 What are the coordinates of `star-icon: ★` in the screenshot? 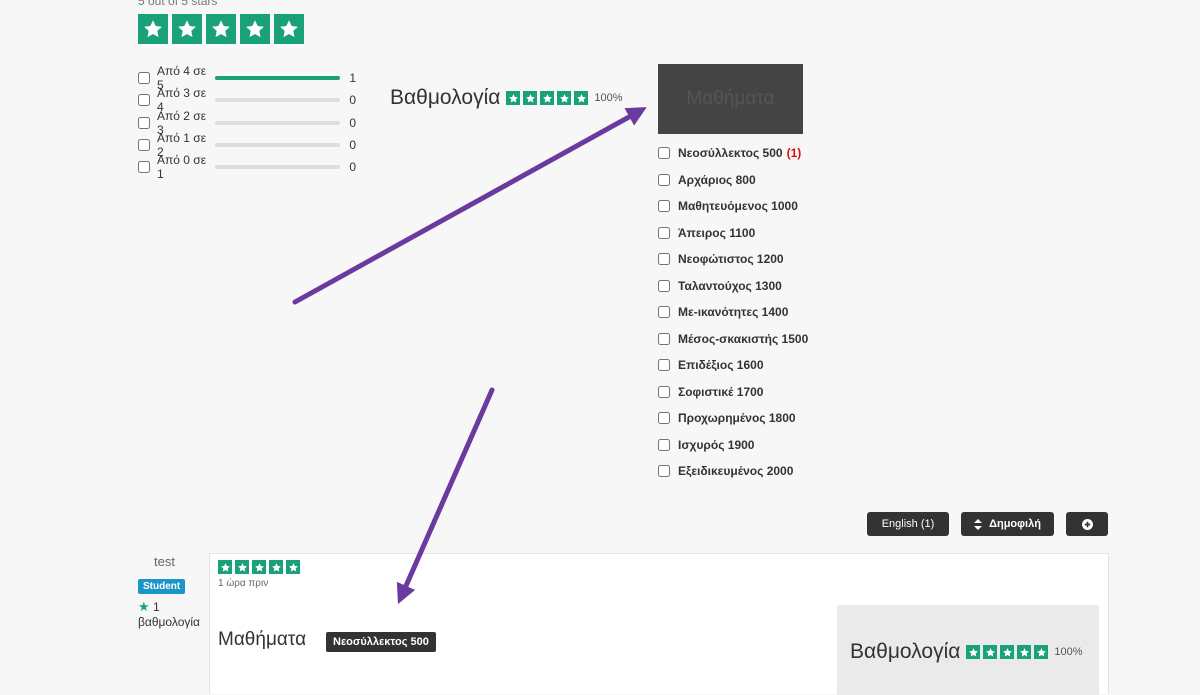 It's located at (144, 606).